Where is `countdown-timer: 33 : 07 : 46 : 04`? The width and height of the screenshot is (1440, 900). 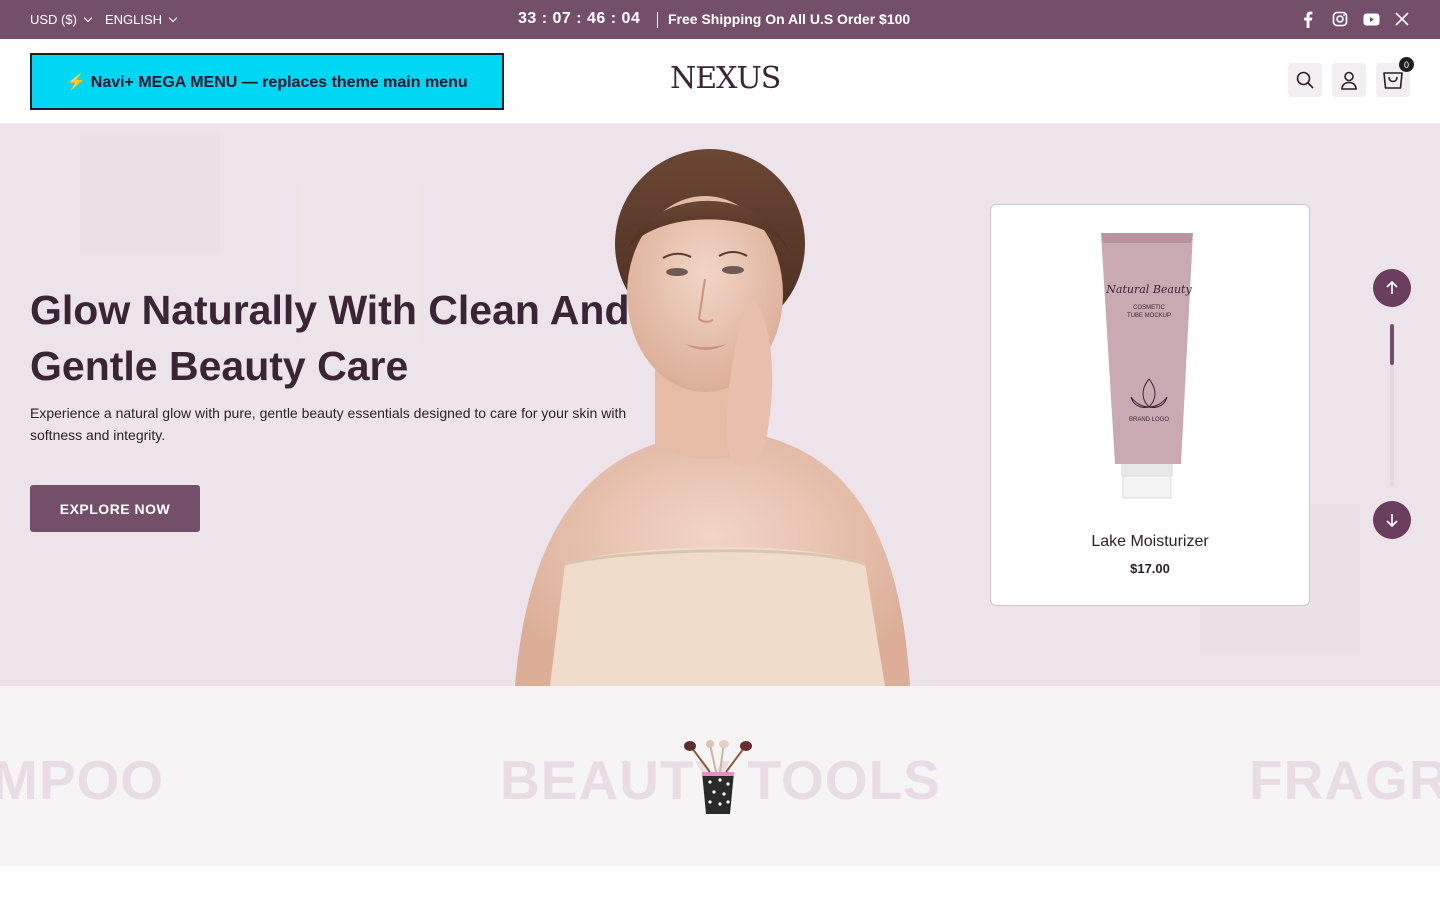
countdown-timer: 33 : 07 : 46 : 04 is located at coordinates (579, 18).